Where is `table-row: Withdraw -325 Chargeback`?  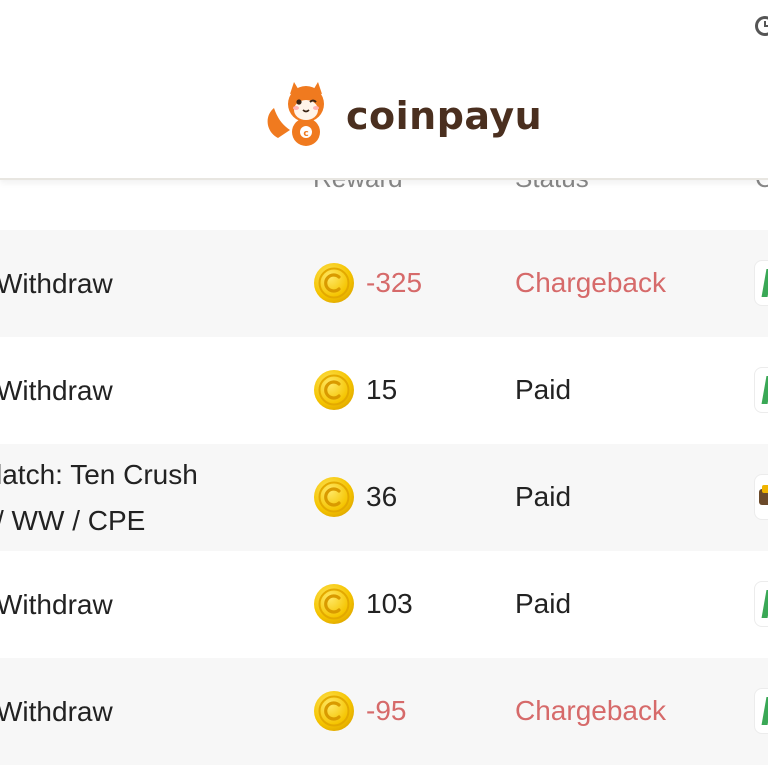
table-row: Withdraw -325 Chargeback is located at coordinates (384, 283).